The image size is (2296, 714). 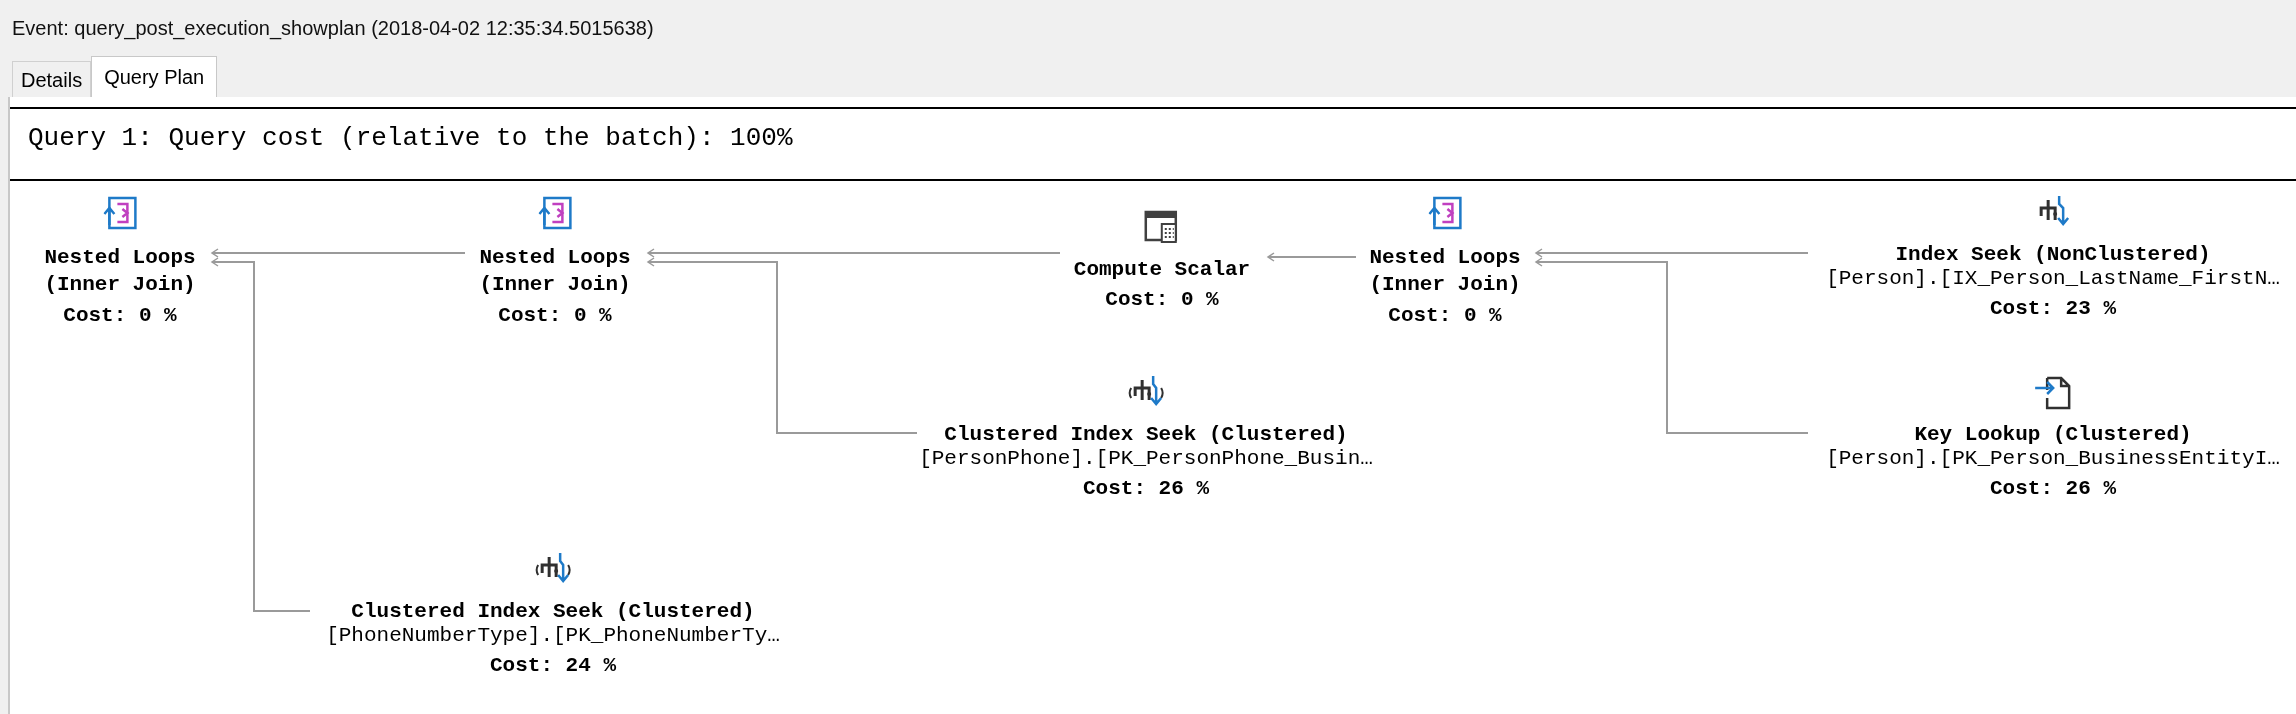 What do you see at coordinates (410, 138) in the screenshot?
I see `query-cost-header: Query 1: Query cost (relative to the batch): 100%` at bounding box center [410, 138].